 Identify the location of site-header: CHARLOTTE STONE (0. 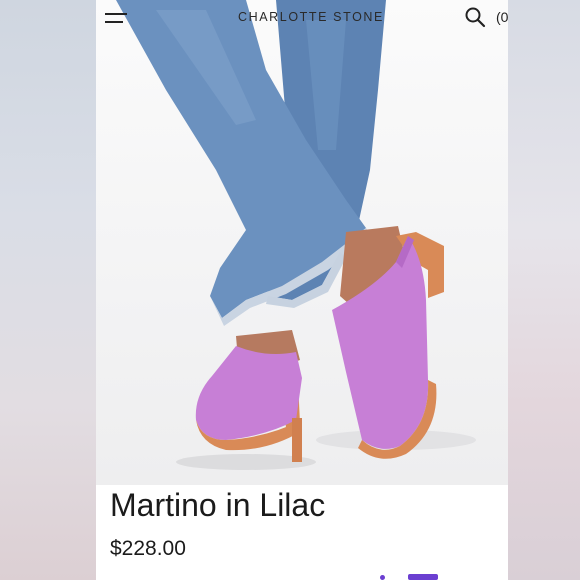
(302, 18).